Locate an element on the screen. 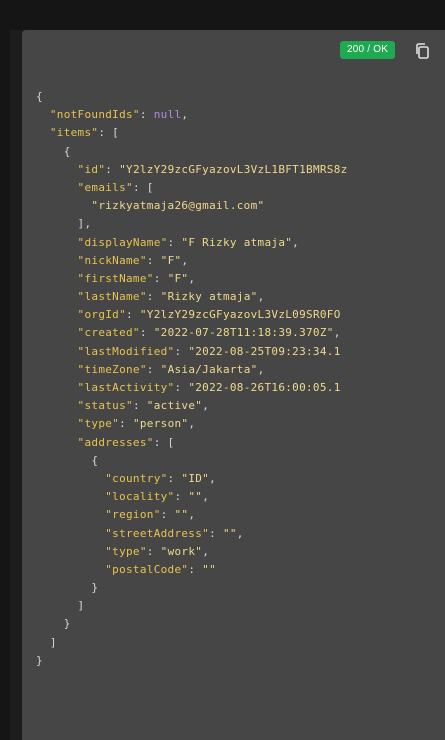 The height and width of the screenshot is (740, 445). json-string-value: "ID" is located at coordinates (195, 478).